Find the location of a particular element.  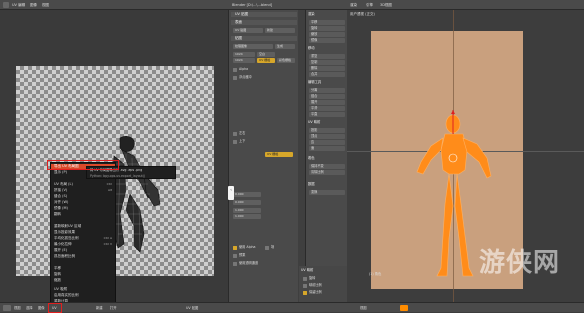

editor-type-icon is located at coordinates (6, 5).